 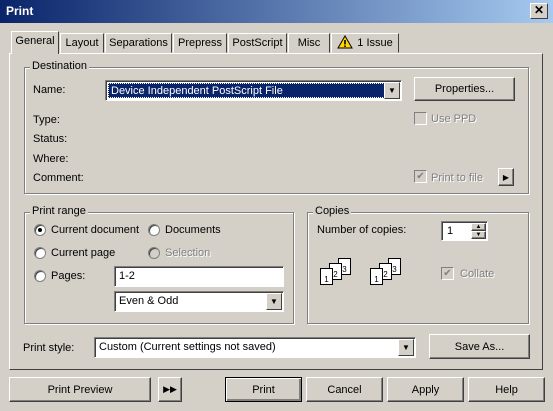 I want to click on print-style-select: Custom (Current settings not saved) ▼, so click(x=255, y=347).